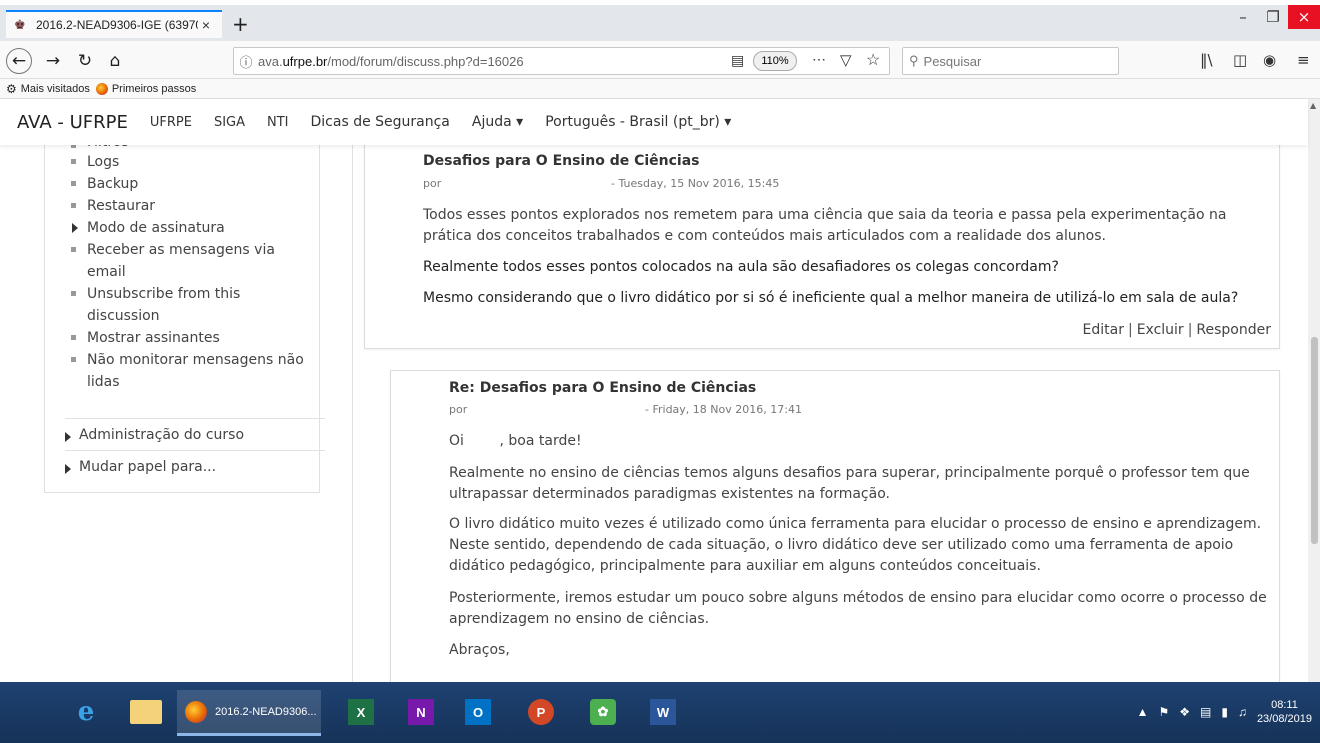 The width and height of the screenshot is (1320, 743). Describe the element at coordinates (190, 305) in the screenshot. I see `sidebar-item-unsubscribe: Unsubscribe from this discussion` at that location.